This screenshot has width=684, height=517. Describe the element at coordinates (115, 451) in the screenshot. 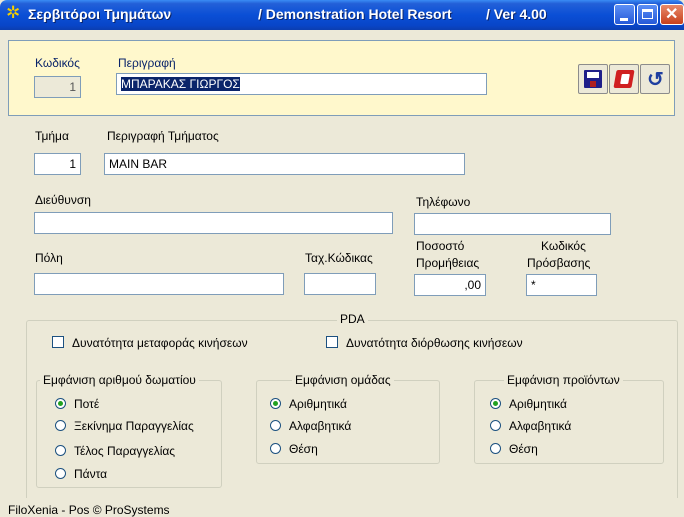

I see `room-option-order-end: Τέλος Παραγγελίας` at that location.